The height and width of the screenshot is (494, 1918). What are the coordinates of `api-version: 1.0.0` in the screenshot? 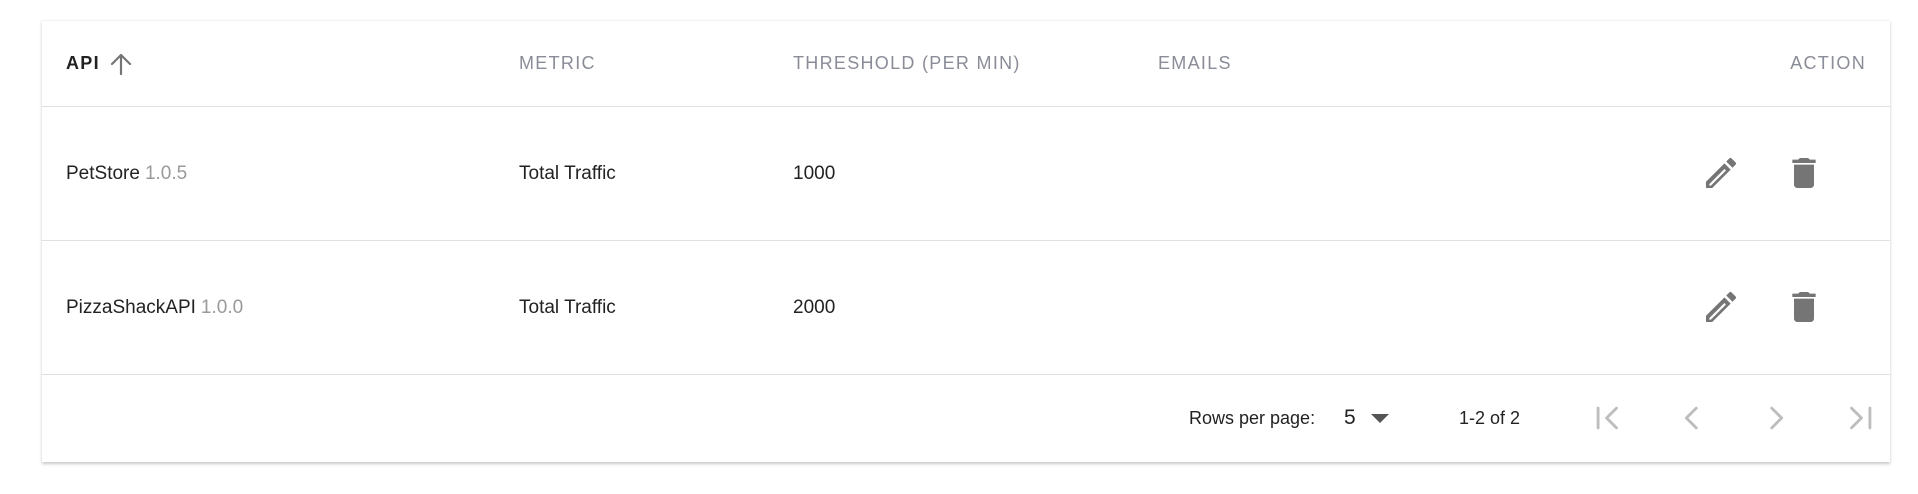 It's located at (222, 307).